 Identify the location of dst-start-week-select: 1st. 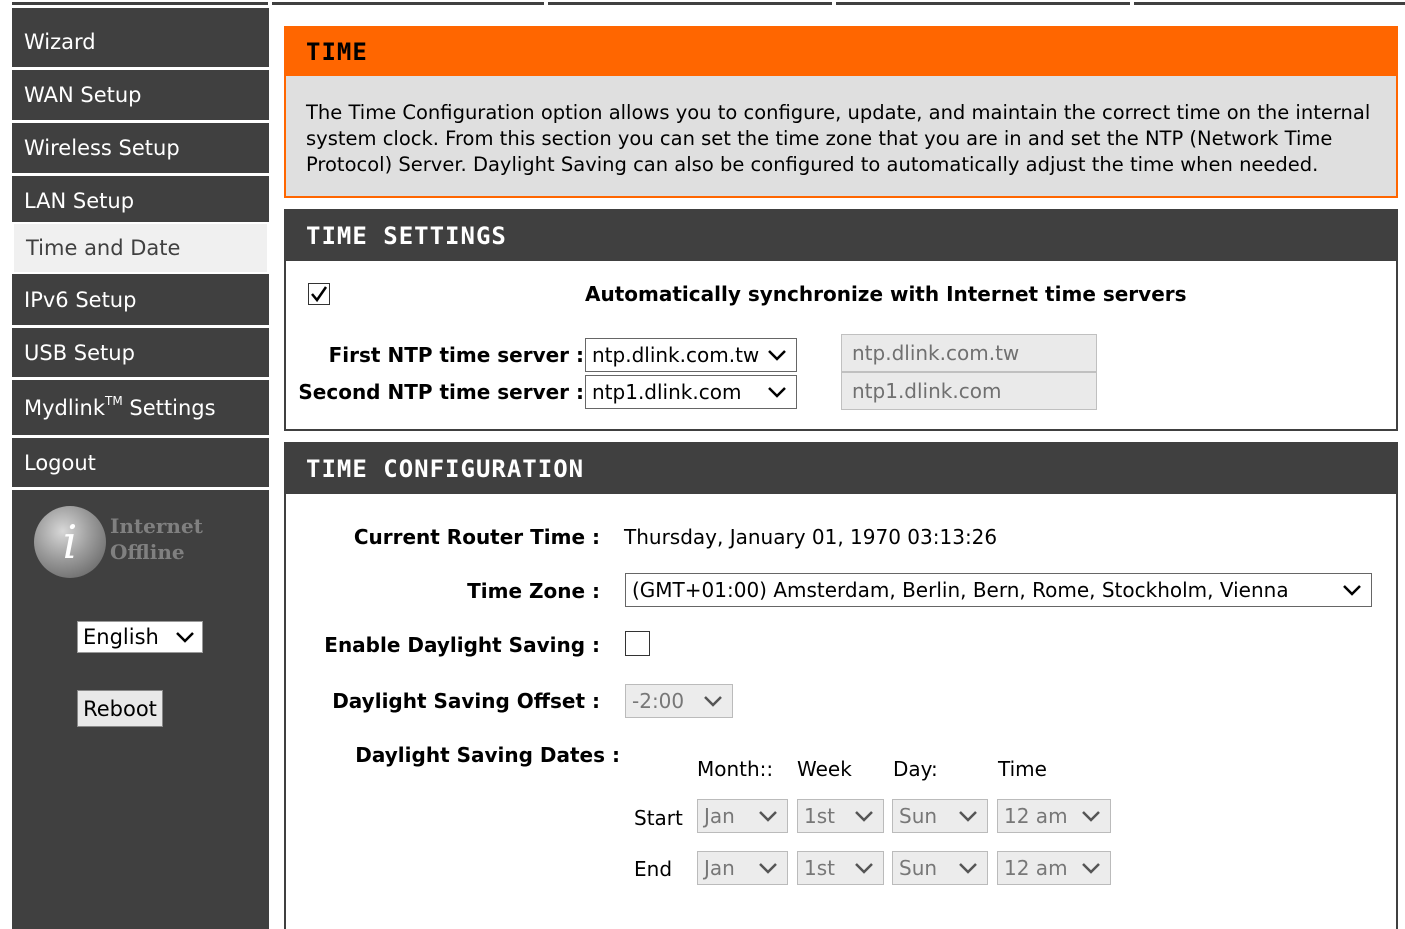
(840, 816).